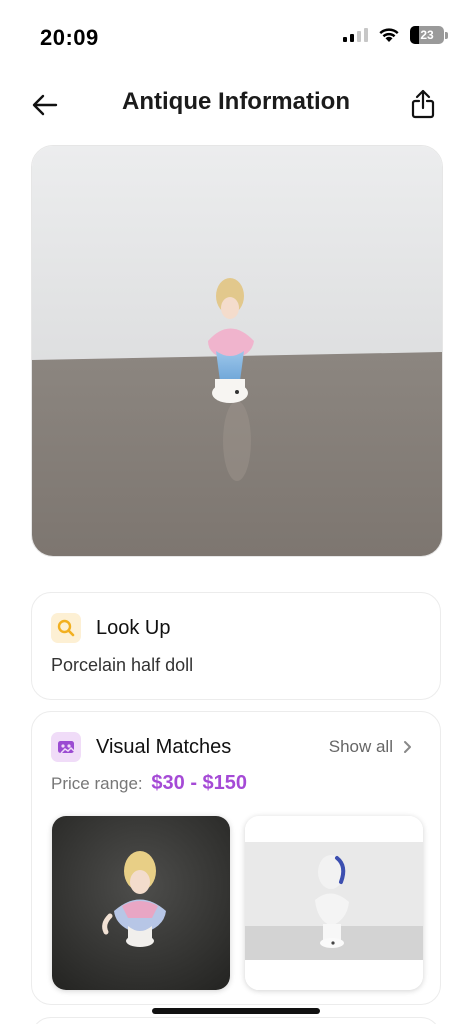  Describe the element at coordinates (66, 747) in the screenshot. I see `image-match-icon` at that location.